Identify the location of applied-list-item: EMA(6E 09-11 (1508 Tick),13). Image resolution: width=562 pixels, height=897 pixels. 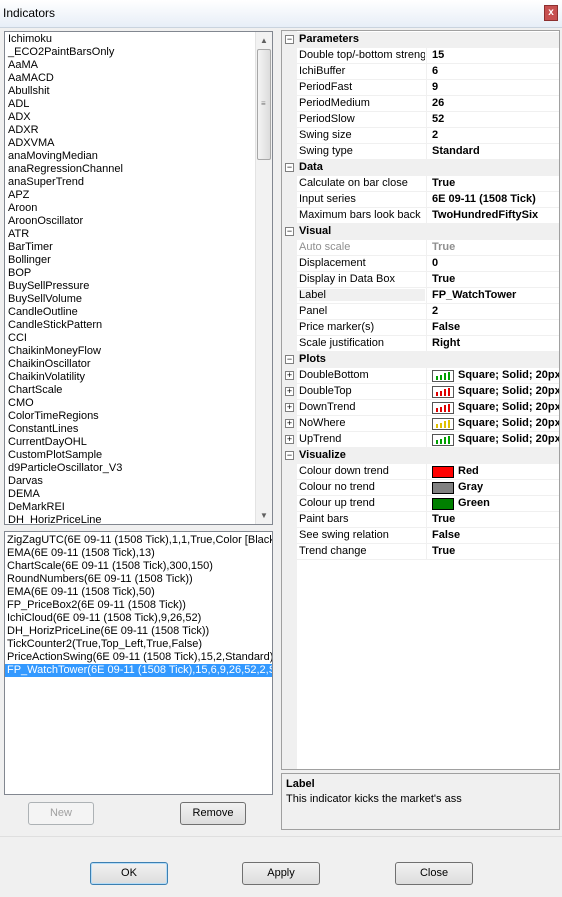
(138, 553).